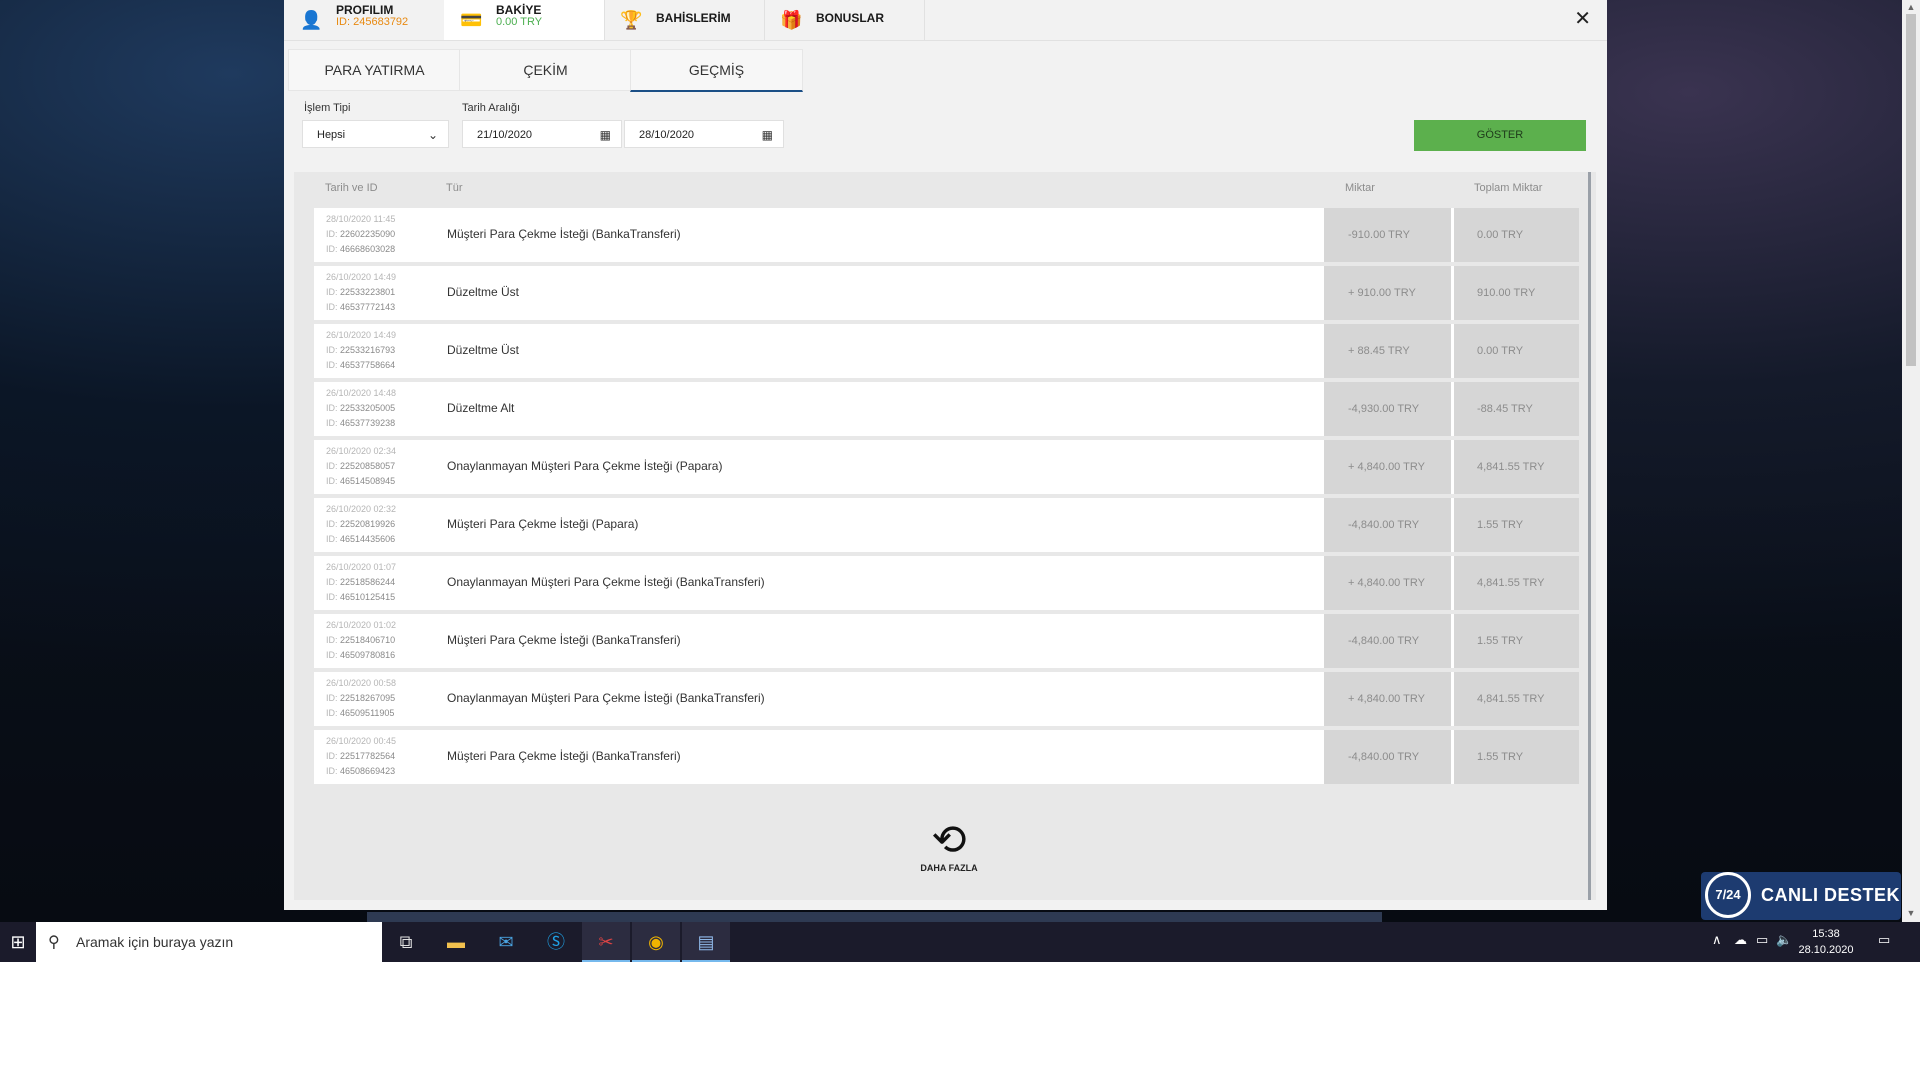 The height and width of the screenshot is (1080, 1920). What do you see at coordinates (483, 292) in the screenshot?
I see `row-type: Düzeltme Üst` at bounding box center [483, 292].